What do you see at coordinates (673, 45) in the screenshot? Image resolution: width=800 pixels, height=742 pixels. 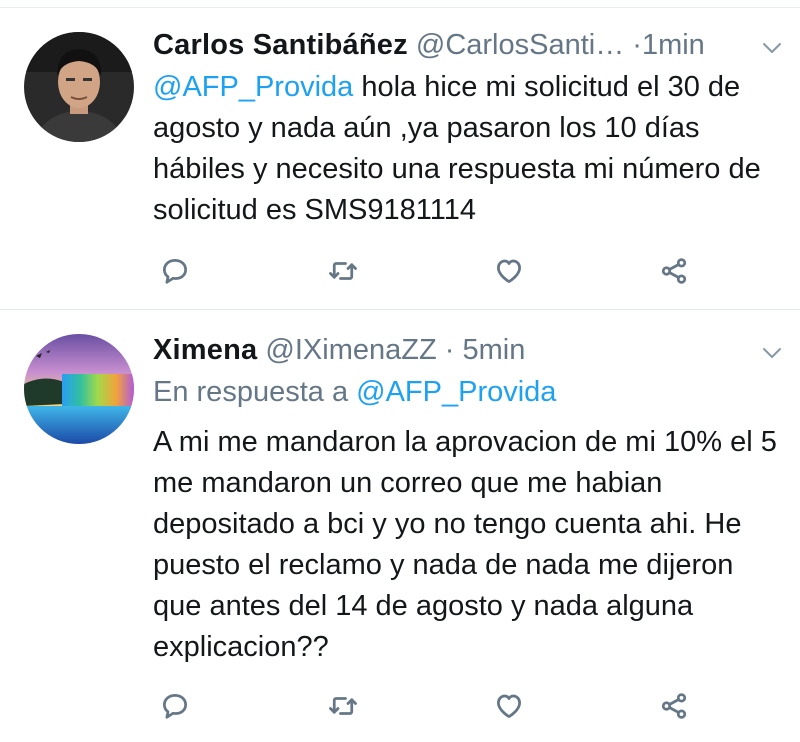 I see `timestamp: 1min` at bounding box center [673, 45].